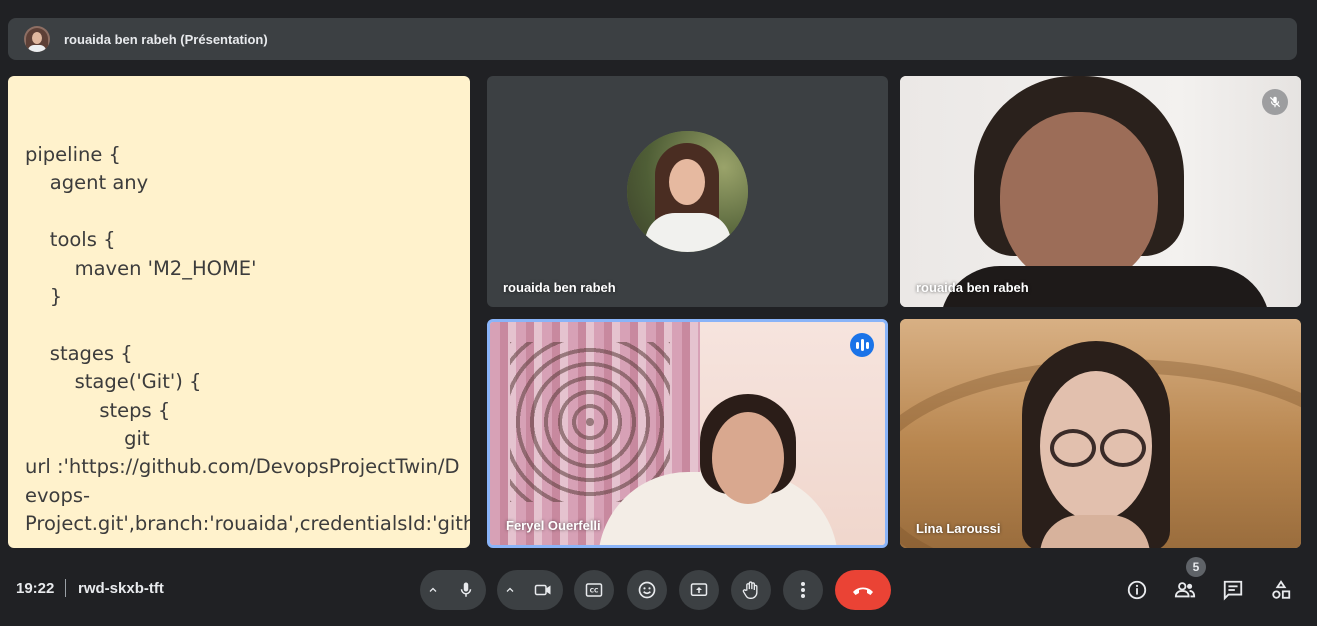  What do you see at coordinates (553, 525) in the screenshot?
I see `participant-name: Feryel Ouerfelli` at bounding box center [553, 525].